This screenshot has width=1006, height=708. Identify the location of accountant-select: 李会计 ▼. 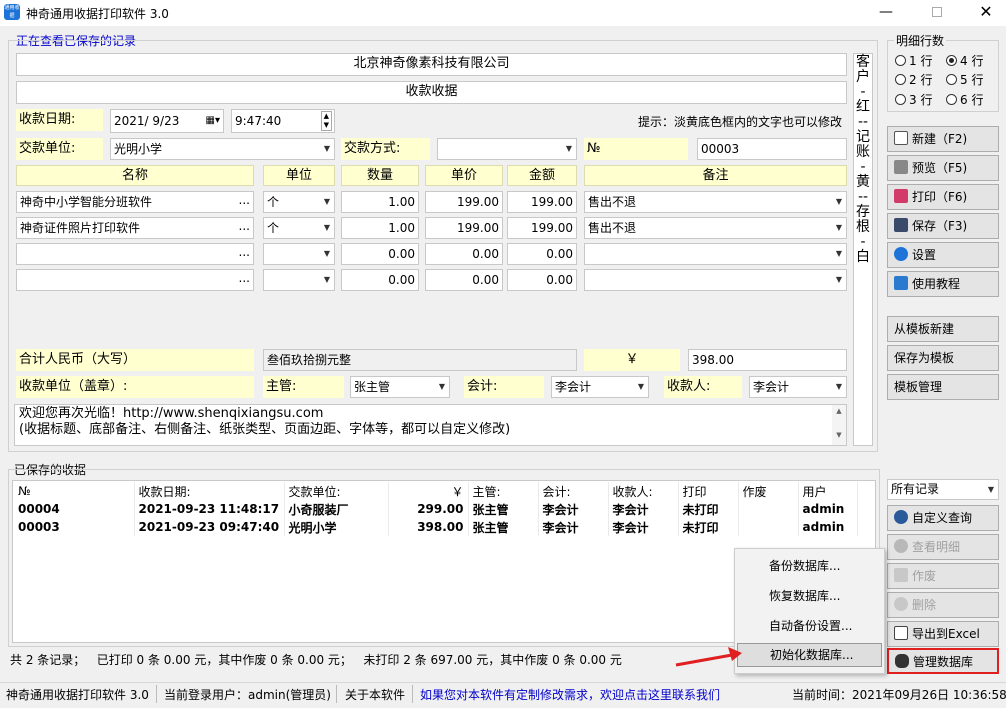
(600, 387).